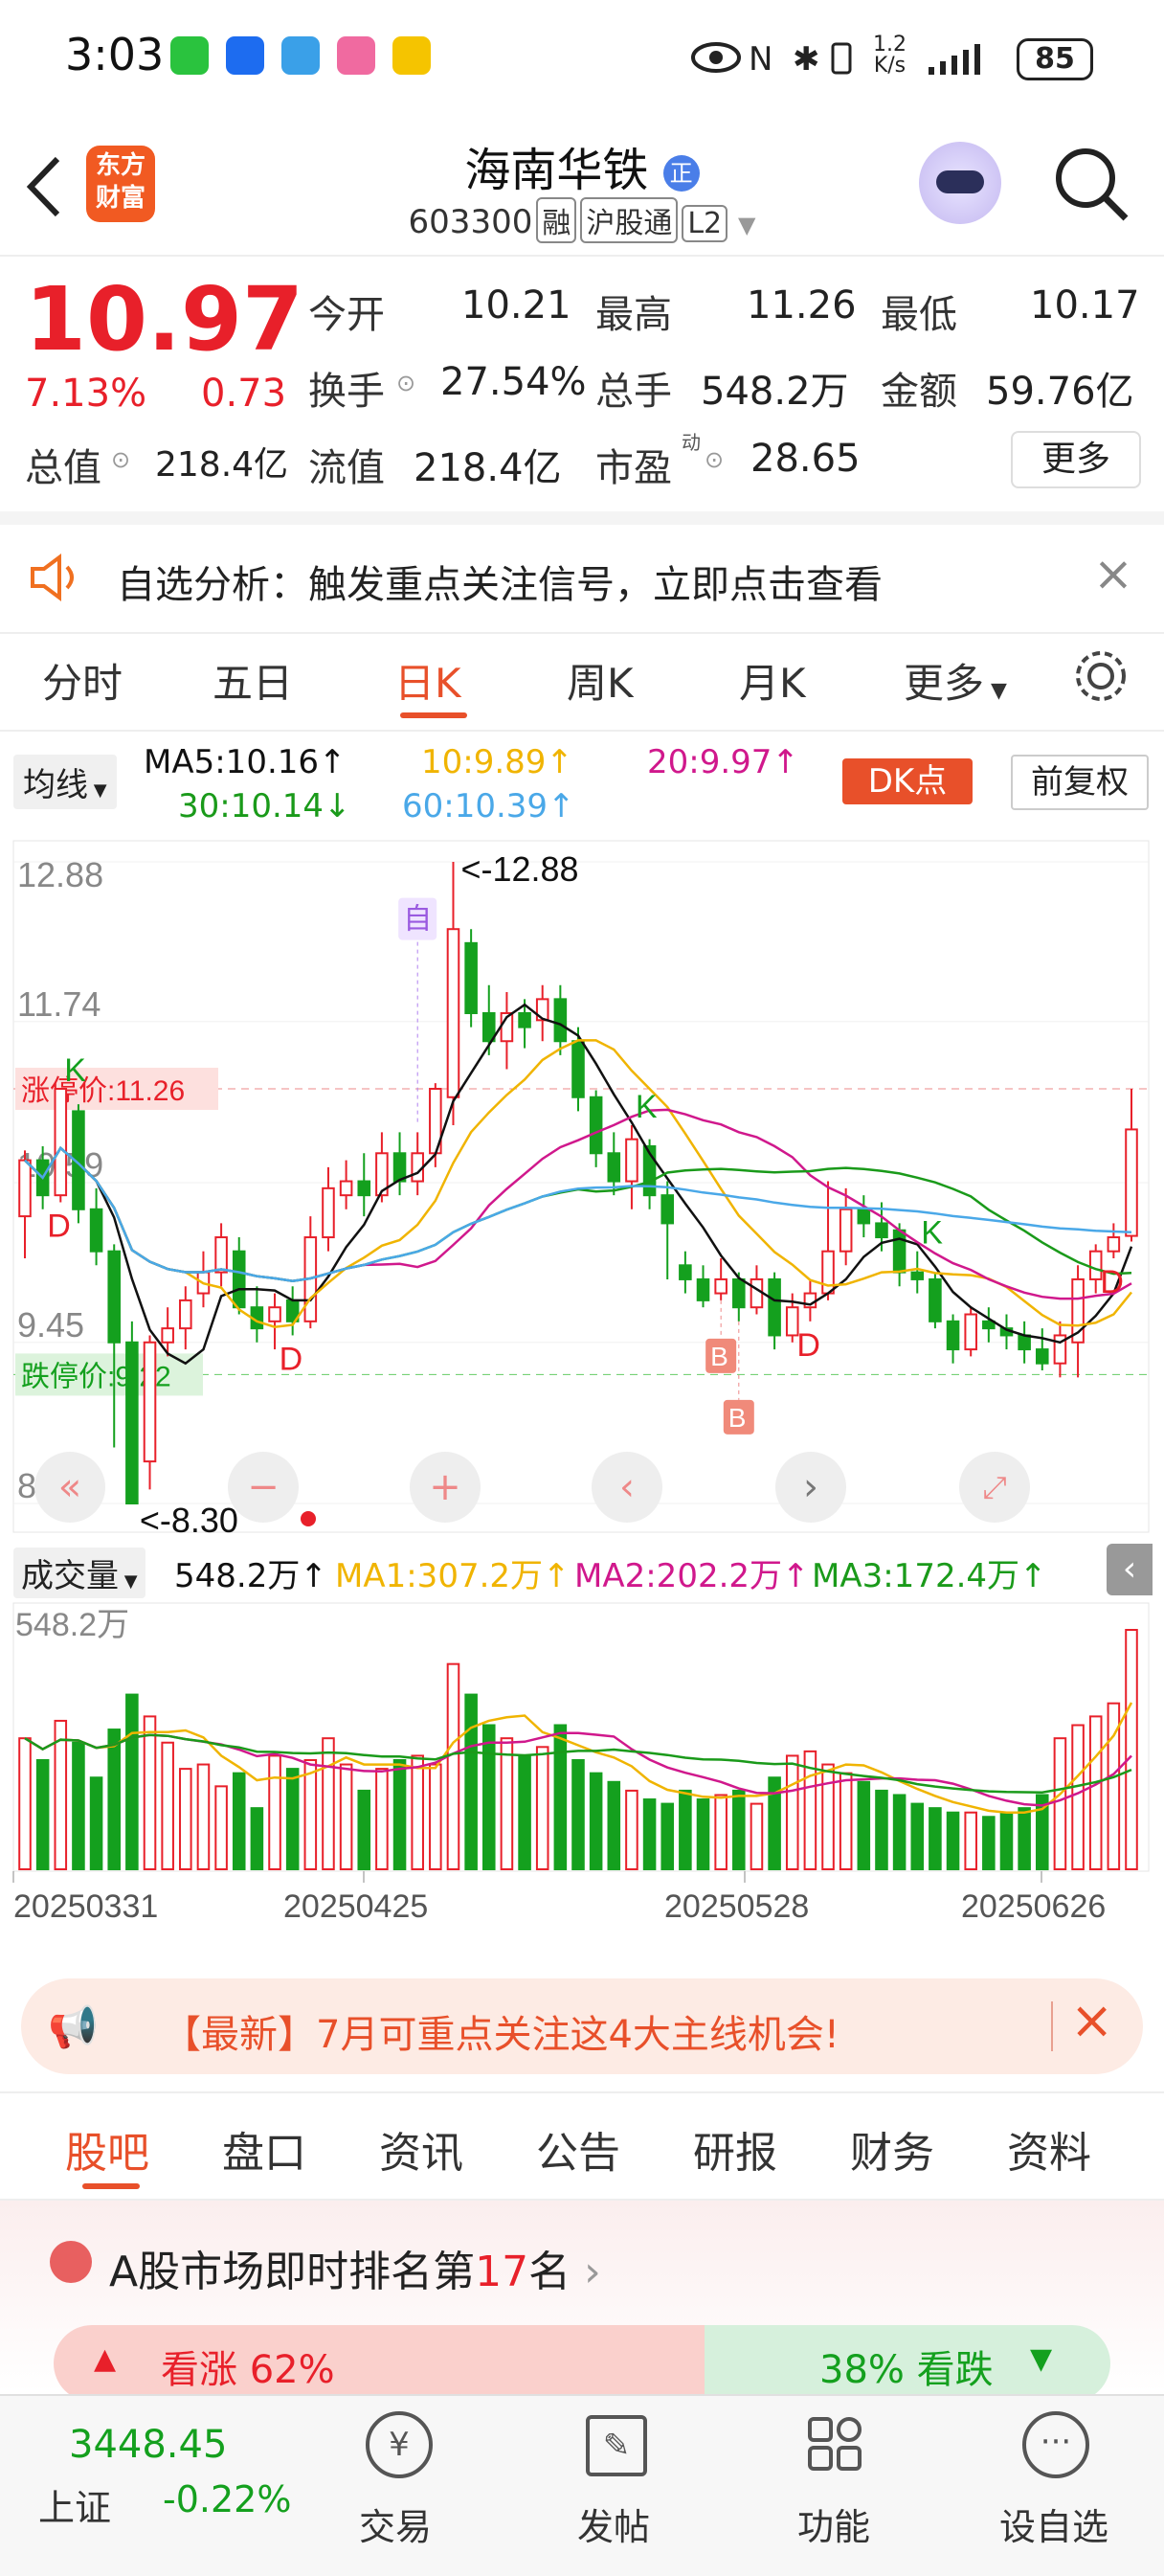 Image resolution: width=1164 pixels, height=2576 pixels. I want to click on y-tick-label: 12.88, so click(60, 874).